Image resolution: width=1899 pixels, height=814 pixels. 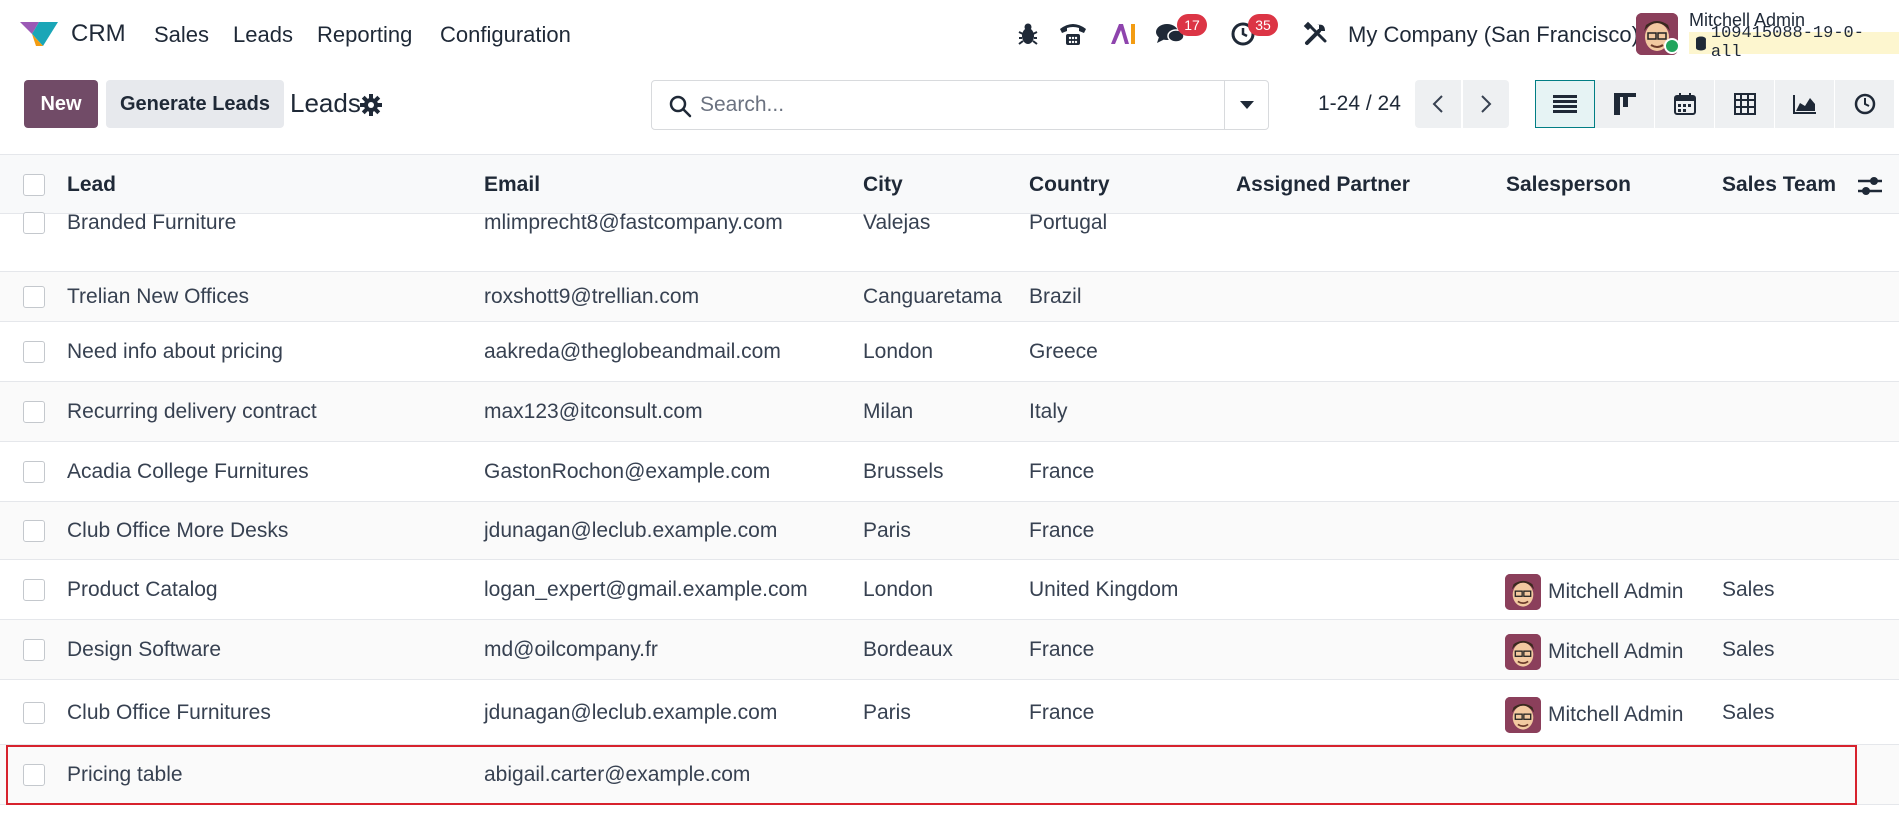 What do you see at coordinates (142, 589) in the screenshot?
I see `lead-cell: Product Catalog` at bounding box center [142, 589].